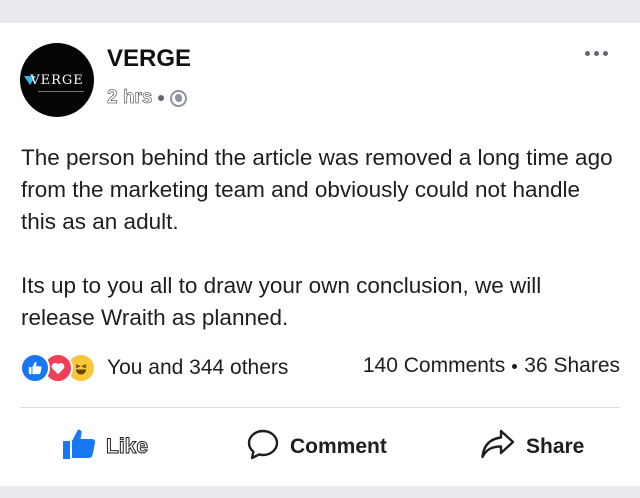 The height and width of the screenshot is (498, 640). I want to click on more-options-button, so click(596, 53).